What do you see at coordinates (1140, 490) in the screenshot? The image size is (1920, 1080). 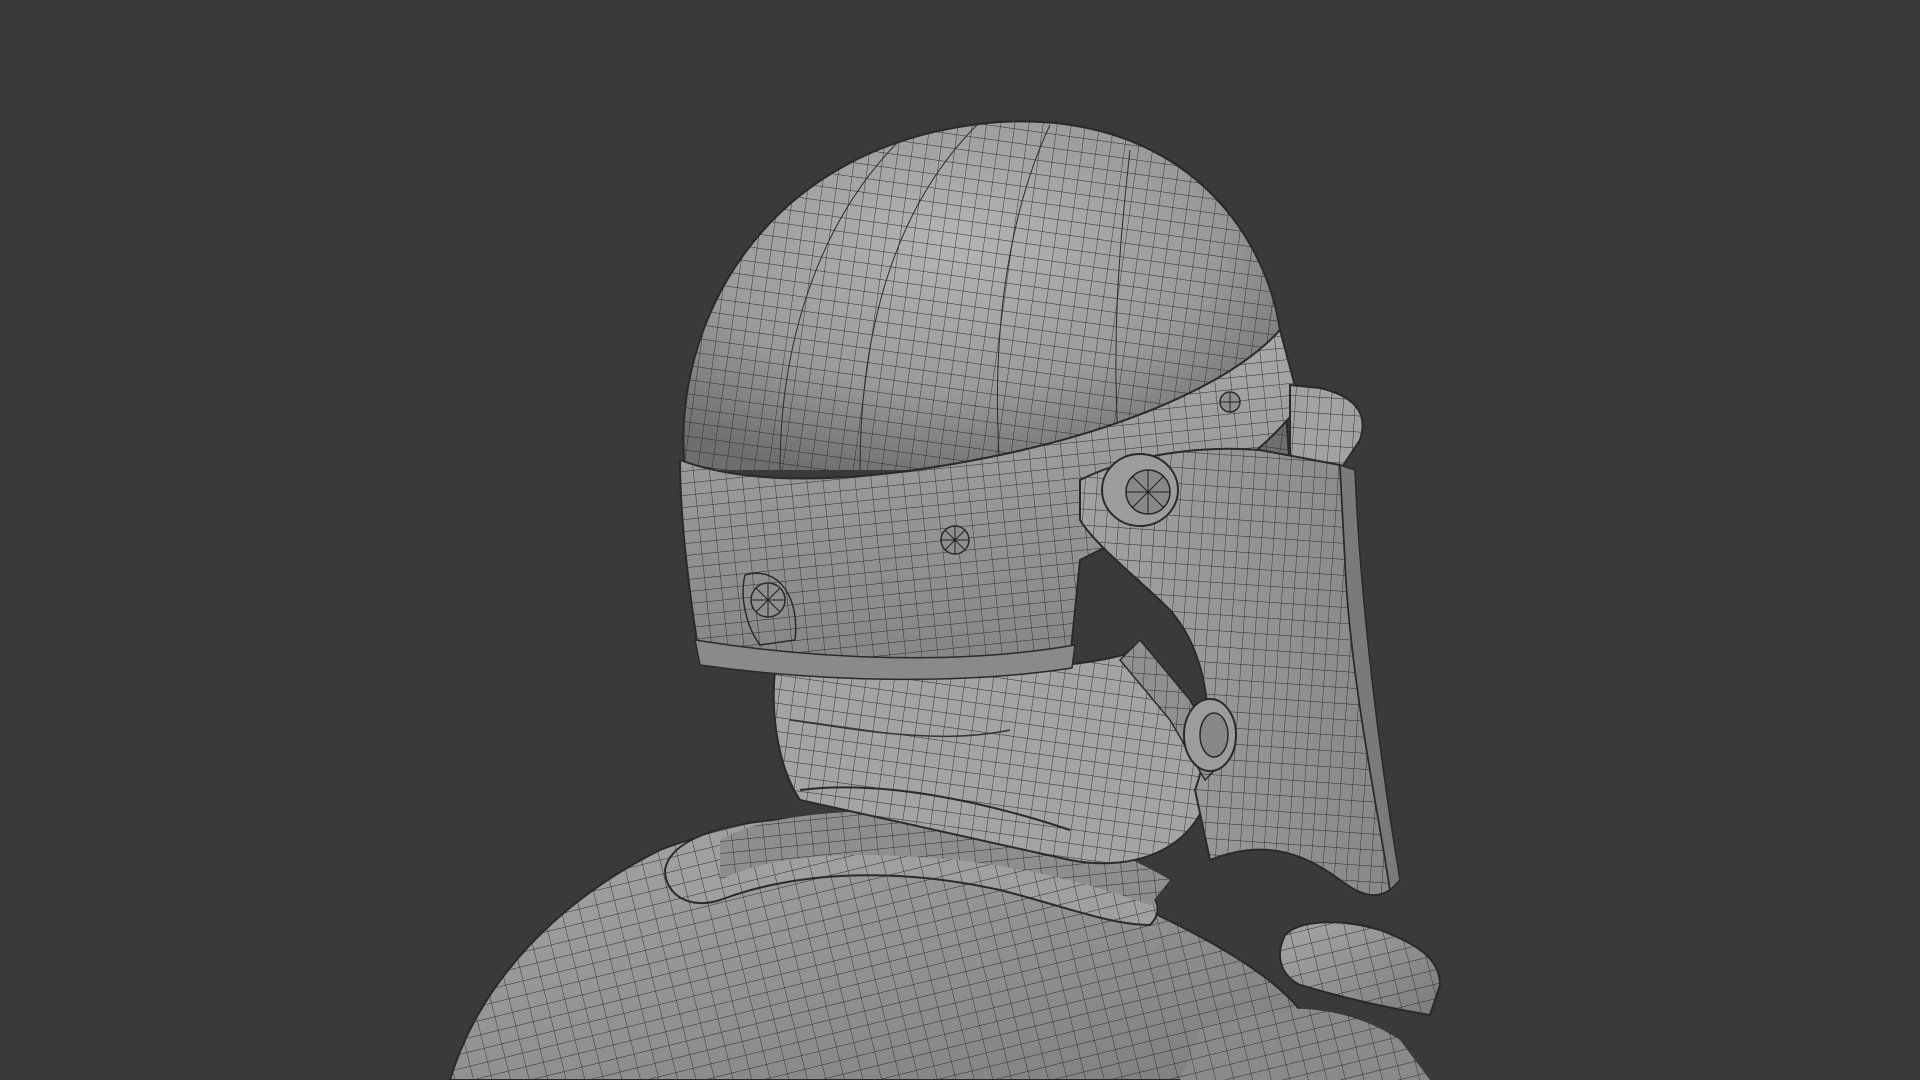 I see `pivot-knob-main` at bounding box center [1140, 490].